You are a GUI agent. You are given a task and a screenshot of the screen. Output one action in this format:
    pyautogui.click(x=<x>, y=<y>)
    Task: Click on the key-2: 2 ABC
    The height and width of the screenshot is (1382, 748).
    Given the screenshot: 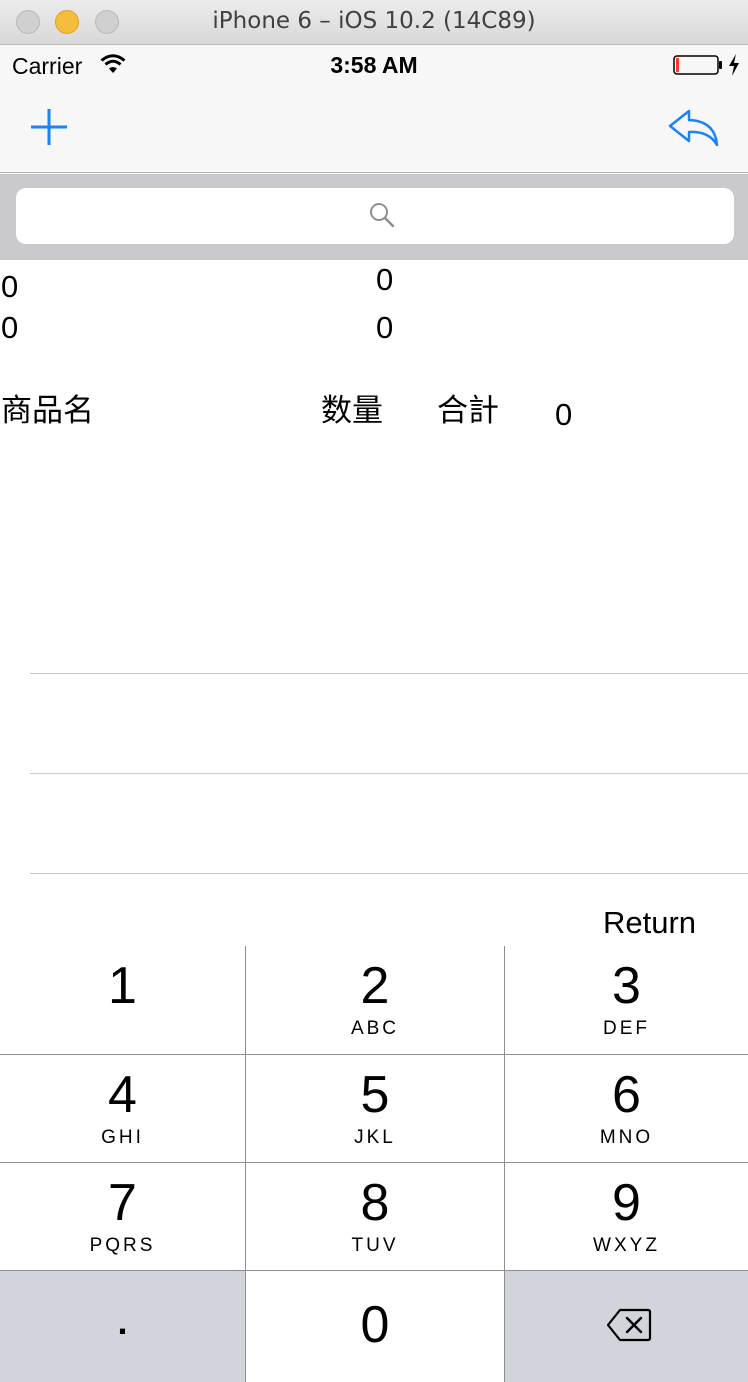 What is the action you would take?
    pyautogui.click(x=375, y=1000)
    